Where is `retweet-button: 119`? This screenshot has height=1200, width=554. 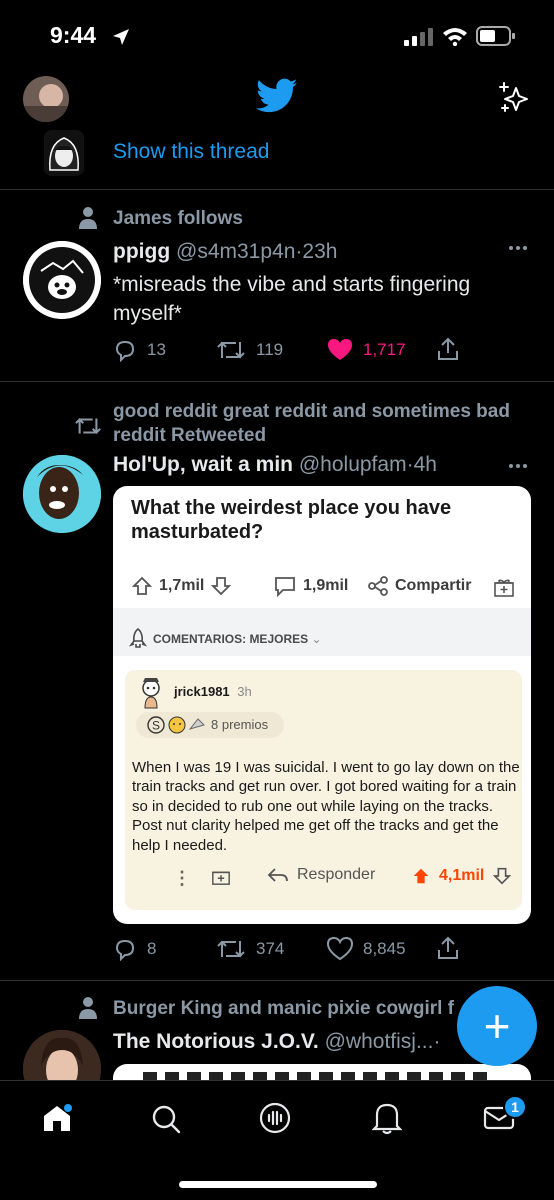 retweet-button: 119 is located at coordinates (249, 350).